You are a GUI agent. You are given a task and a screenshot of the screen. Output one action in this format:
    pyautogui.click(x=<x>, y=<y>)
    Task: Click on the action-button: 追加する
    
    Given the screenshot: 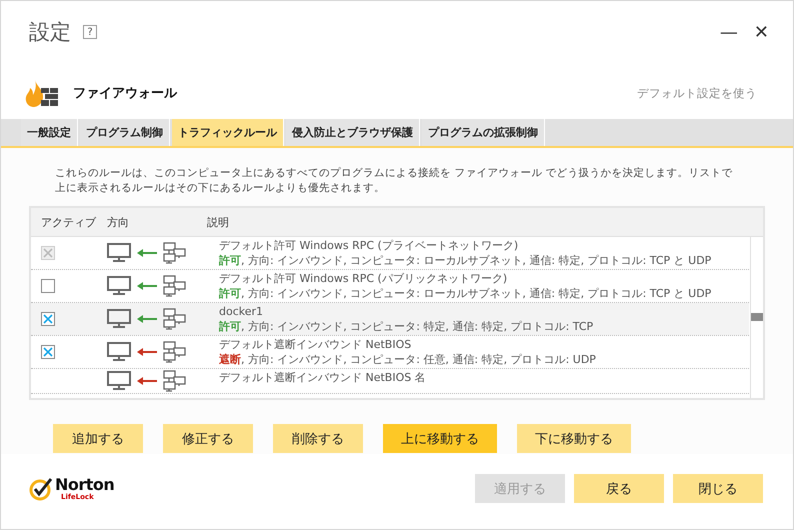 What is the action you would take?
    pyautogui.click(x=98, y=438)
    